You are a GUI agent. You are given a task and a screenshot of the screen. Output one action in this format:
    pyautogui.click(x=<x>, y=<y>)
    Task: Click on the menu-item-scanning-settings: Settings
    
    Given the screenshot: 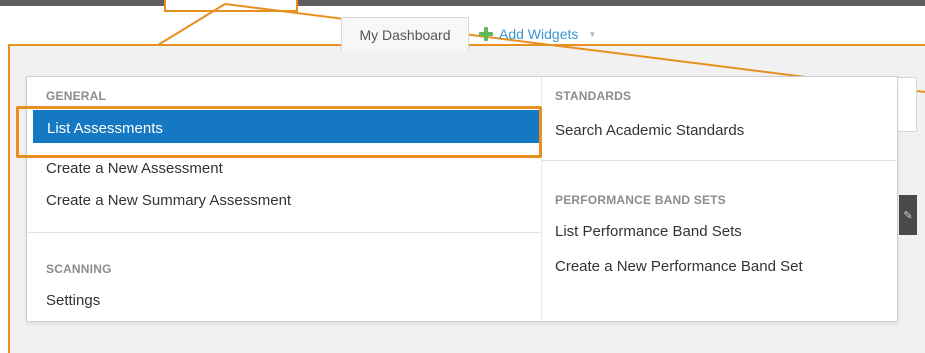 What is the action you would take?
    pyautogui.click(x=73, y=300)
    